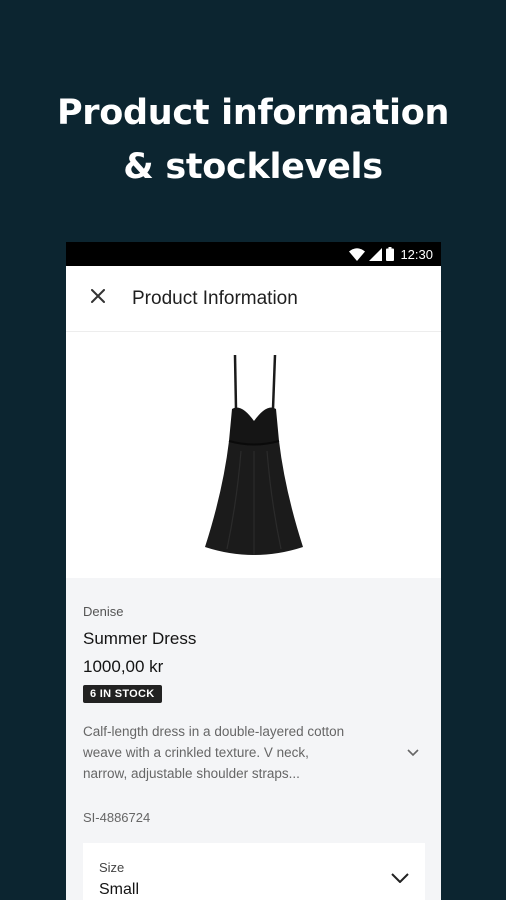 This screenshot has width=506, height=900. Describe the element at coordinates (196, 752) in the screenshot. I see `description-line: weave with a crinkled texture. V neck,` at that location.